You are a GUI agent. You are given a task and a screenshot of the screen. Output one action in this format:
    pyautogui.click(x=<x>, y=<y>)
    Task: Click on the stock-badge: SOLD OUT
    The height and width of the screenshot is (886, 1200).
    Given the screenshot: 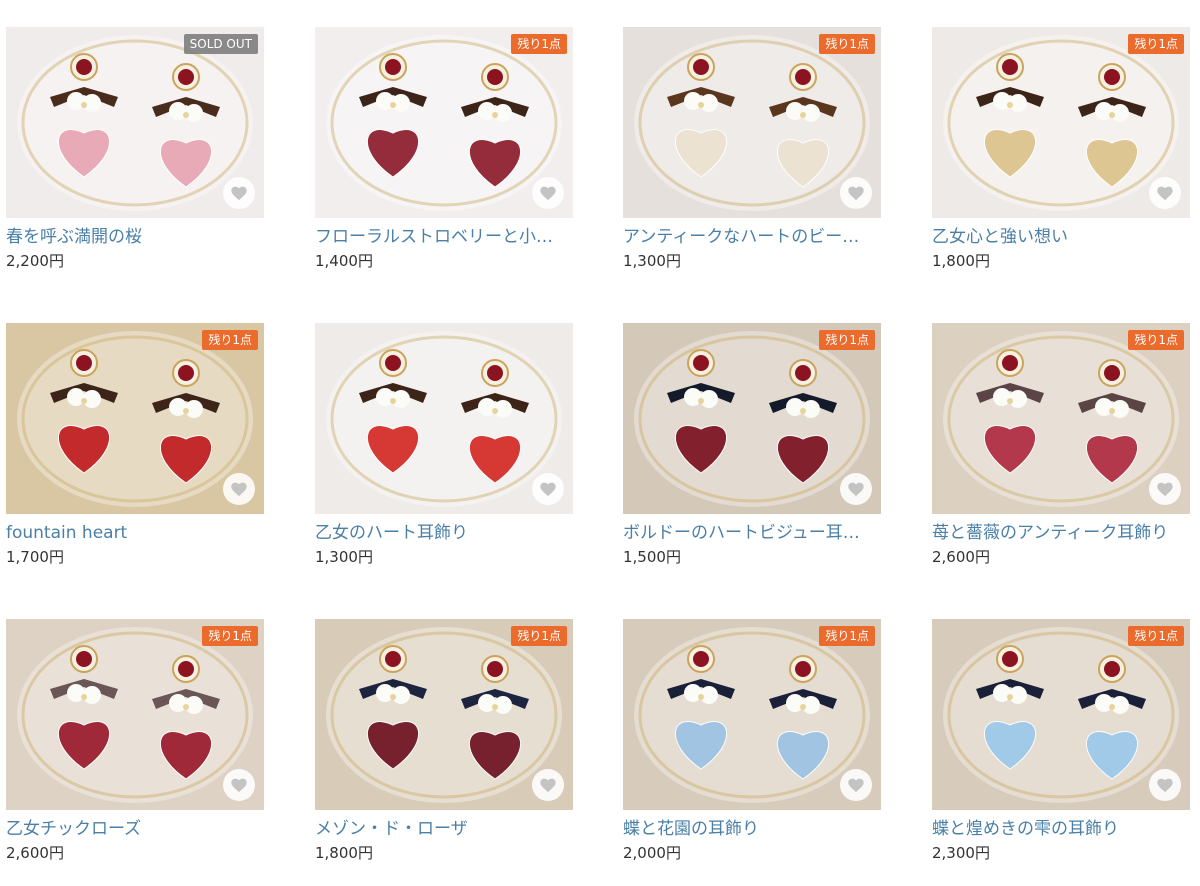 What is the action you would take?
    pyautogui.click(x=220, y=44)
    